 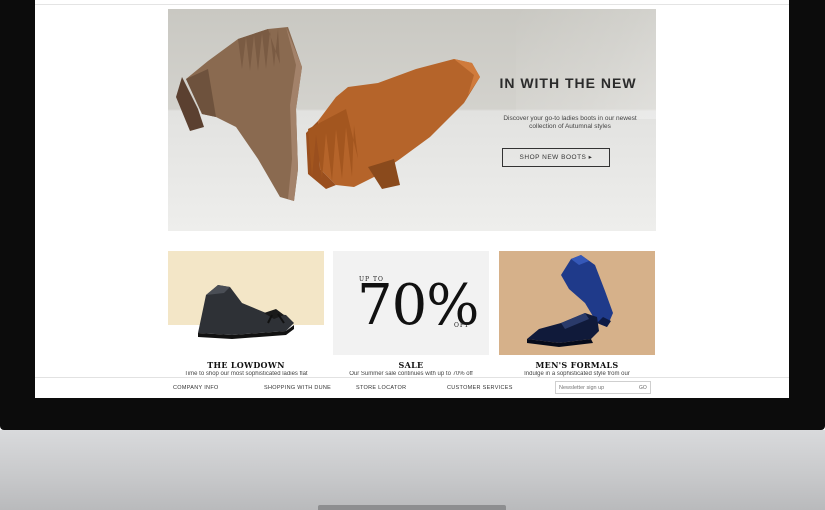 I want to click on boots-image, so click(x=328, y=114).